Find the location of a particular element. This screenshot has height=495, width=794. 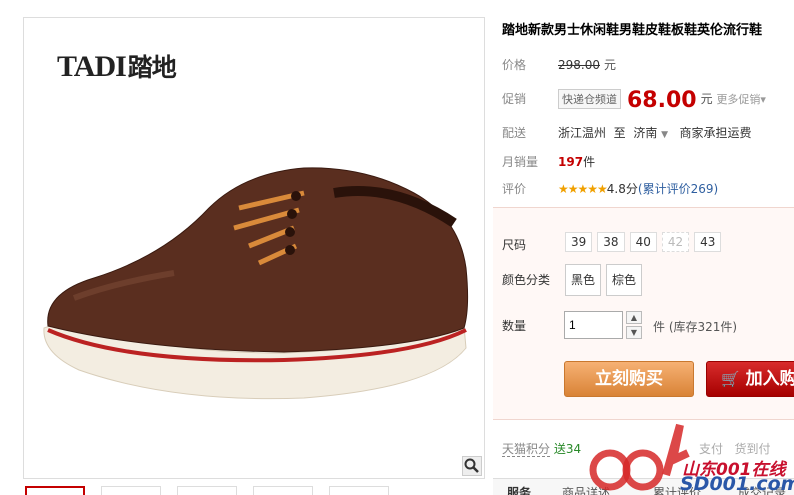

size-options: 39 38 40 42 43 is located at coordinates (645, 242).